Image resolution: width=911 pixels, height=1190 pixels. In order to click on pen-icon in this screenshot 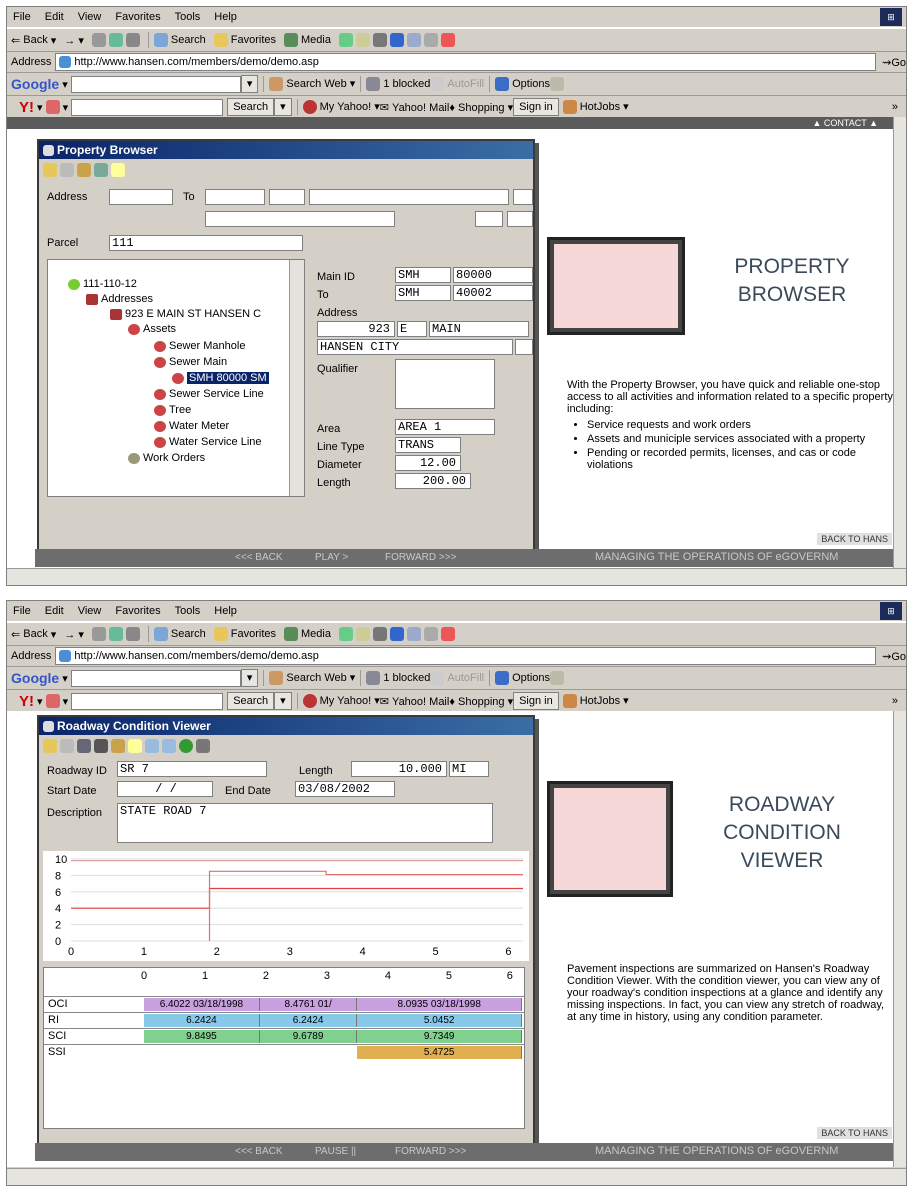, I will do `click(52, 107)`.